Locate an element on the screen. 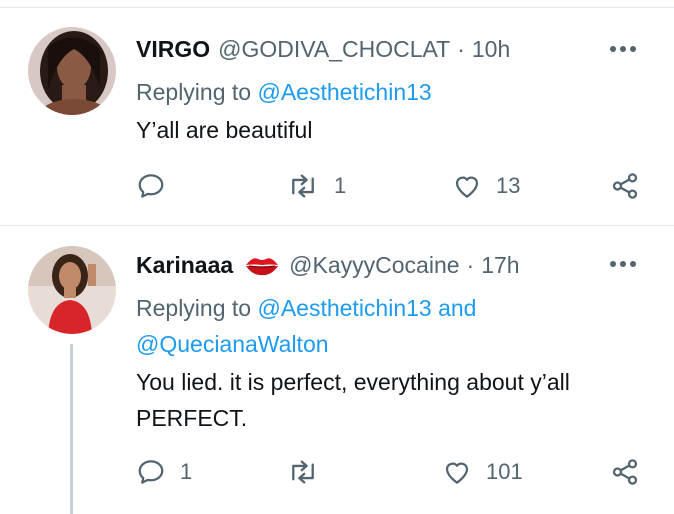  tweet-text-line: PERFECT. is located at coordinates (192, 418).